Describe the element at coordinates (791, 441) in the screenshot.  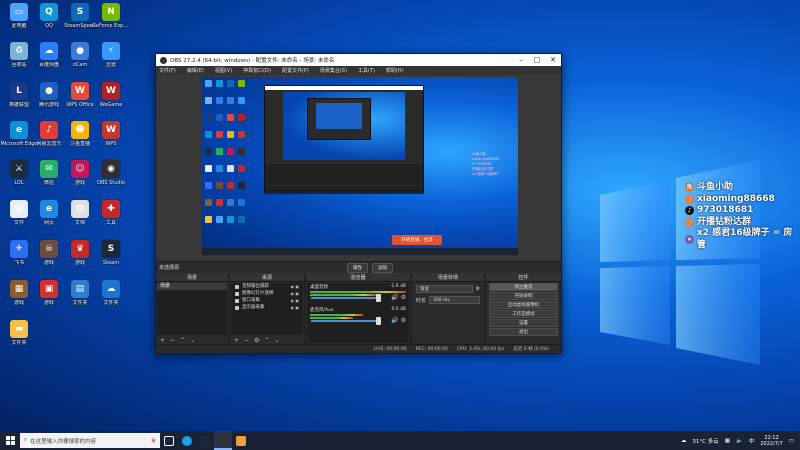
I see `notification-icon: ▭` at that location.